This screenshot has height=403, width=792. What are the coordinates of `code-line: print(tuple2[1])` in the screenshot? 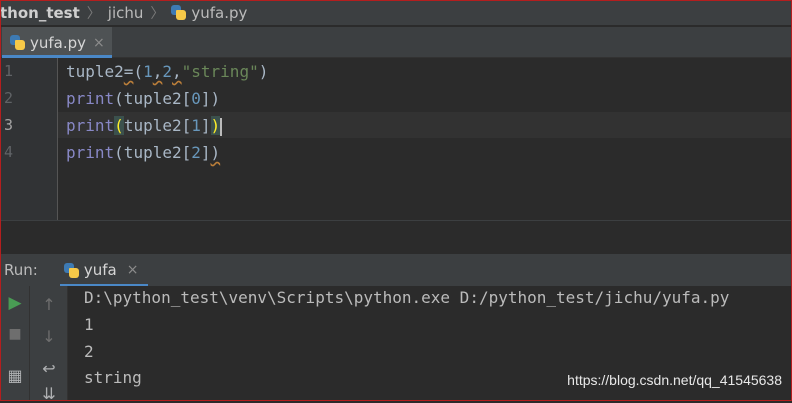 It's located at (144, 126).